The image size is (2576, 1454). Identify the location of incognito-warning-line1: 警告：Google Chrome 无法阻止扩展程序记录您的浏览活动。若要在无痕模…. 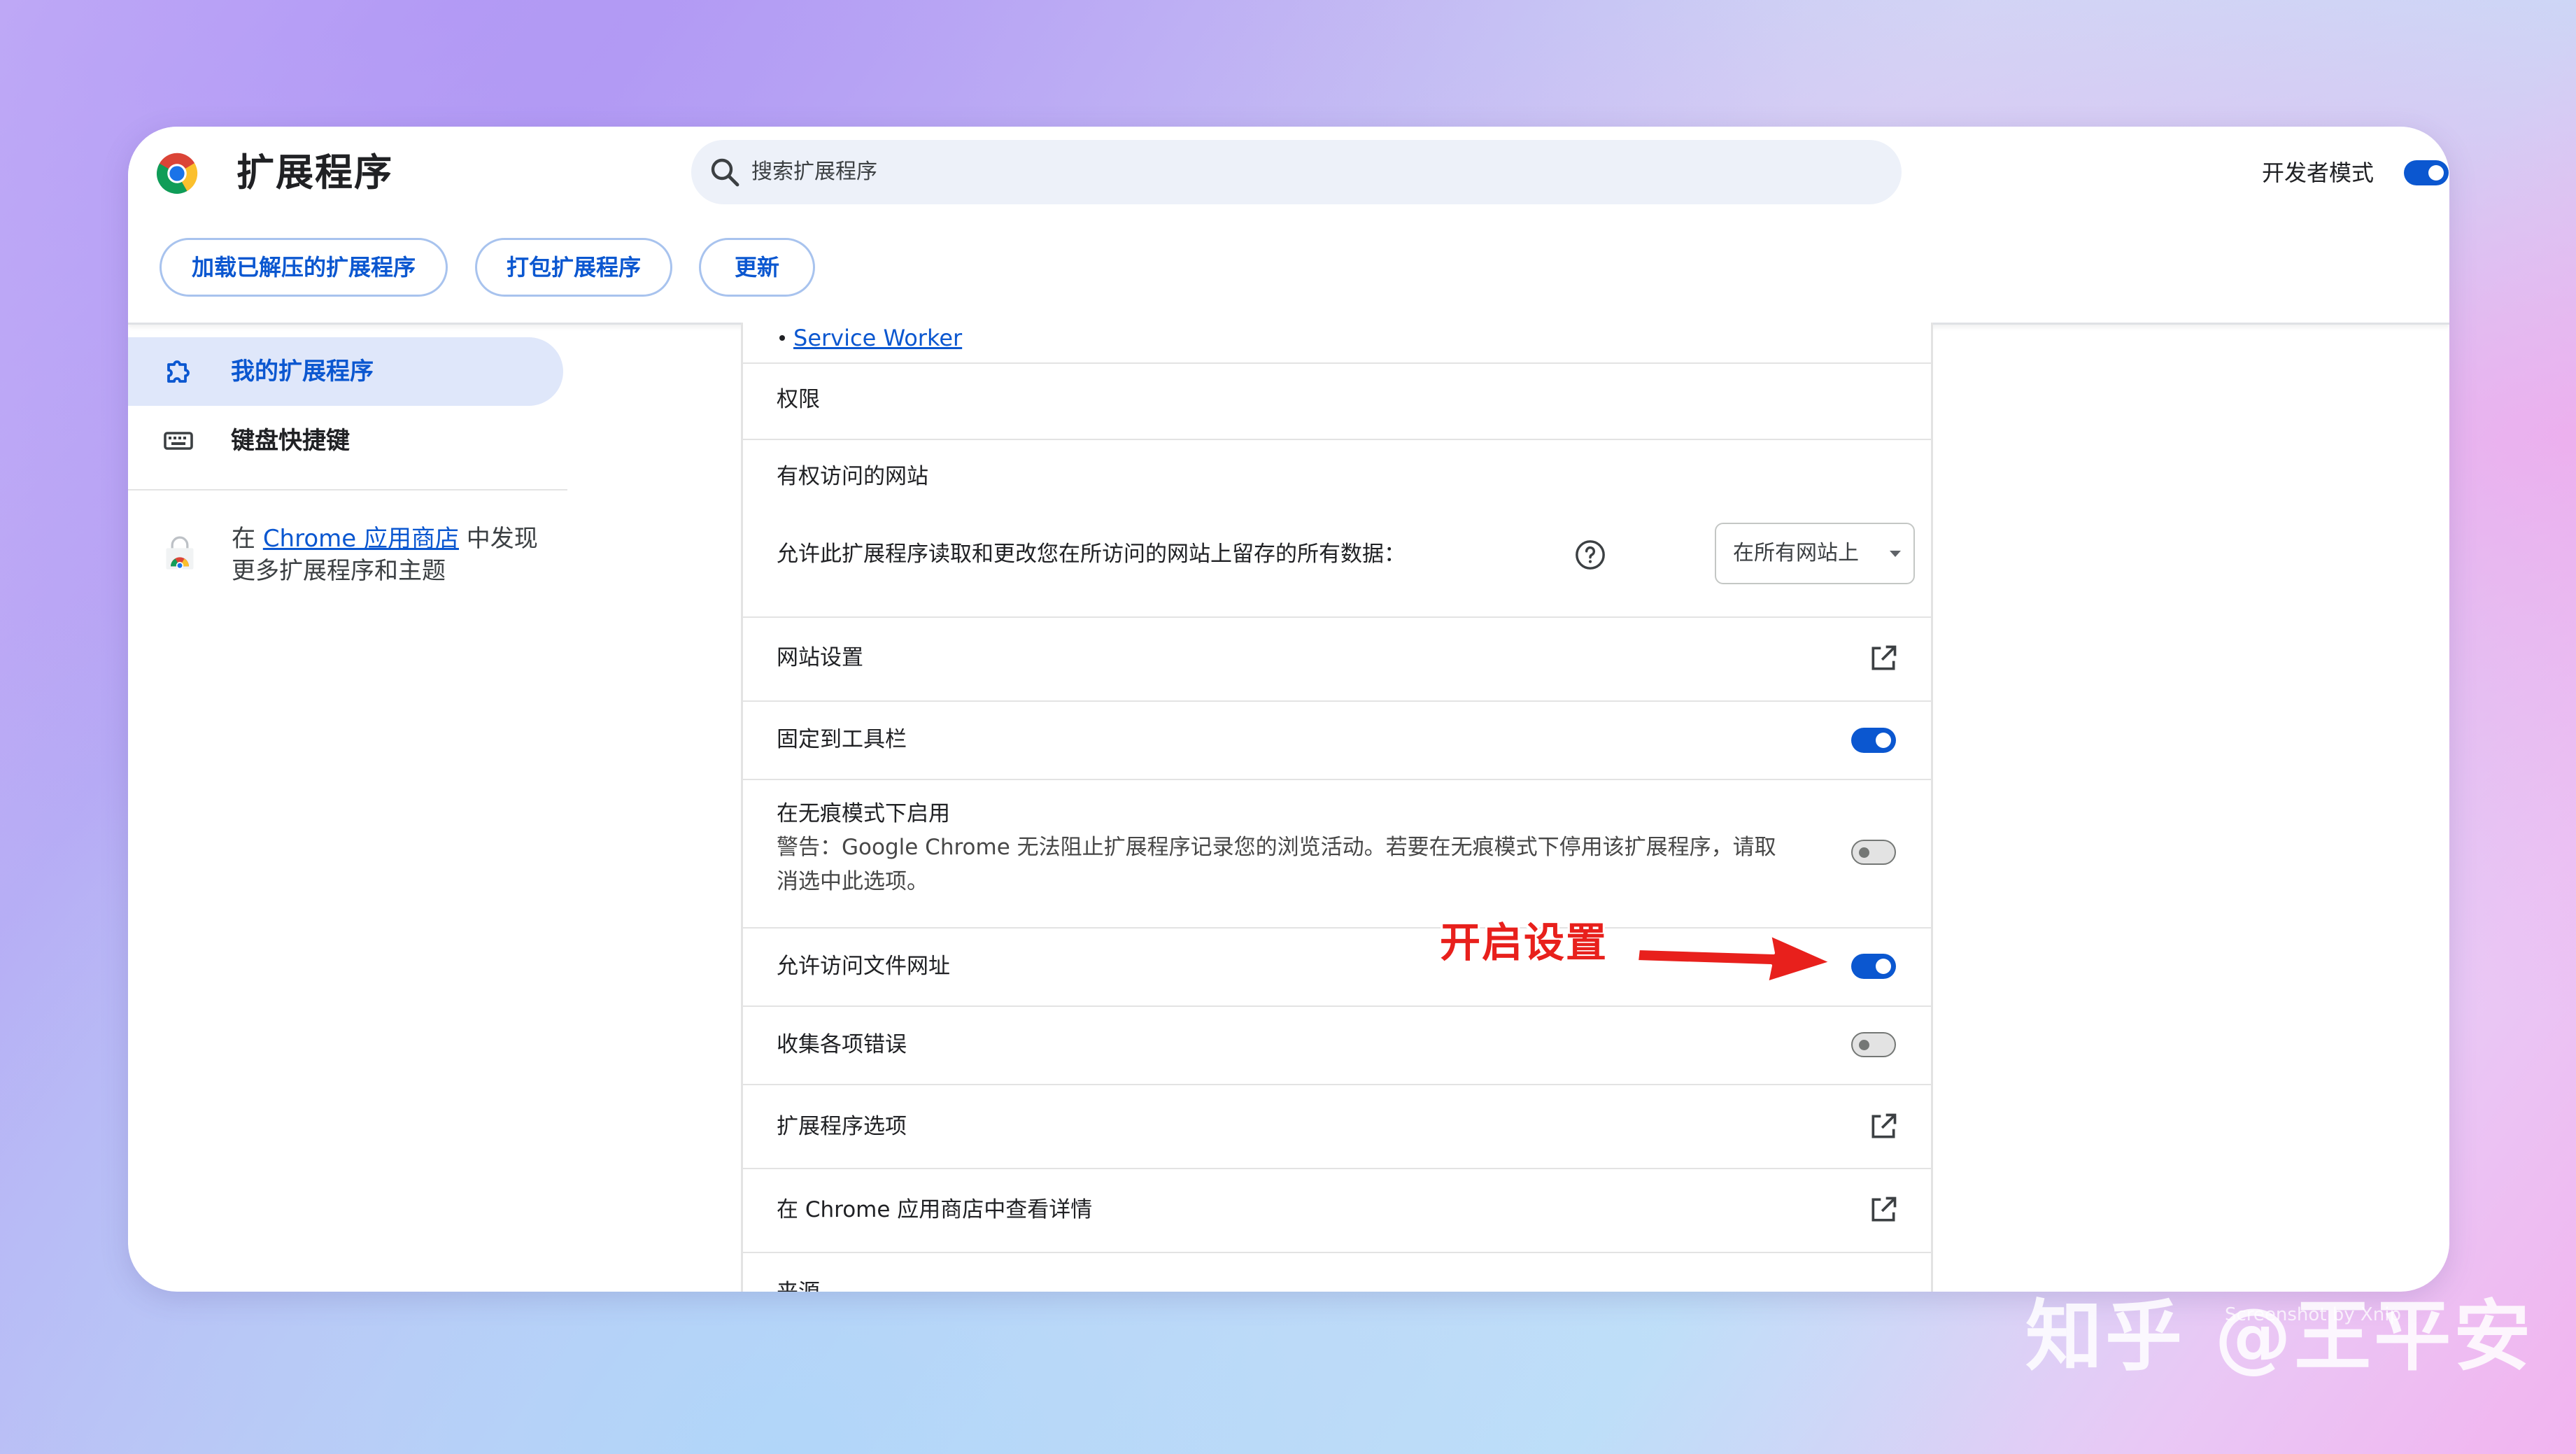
(1276, 847).